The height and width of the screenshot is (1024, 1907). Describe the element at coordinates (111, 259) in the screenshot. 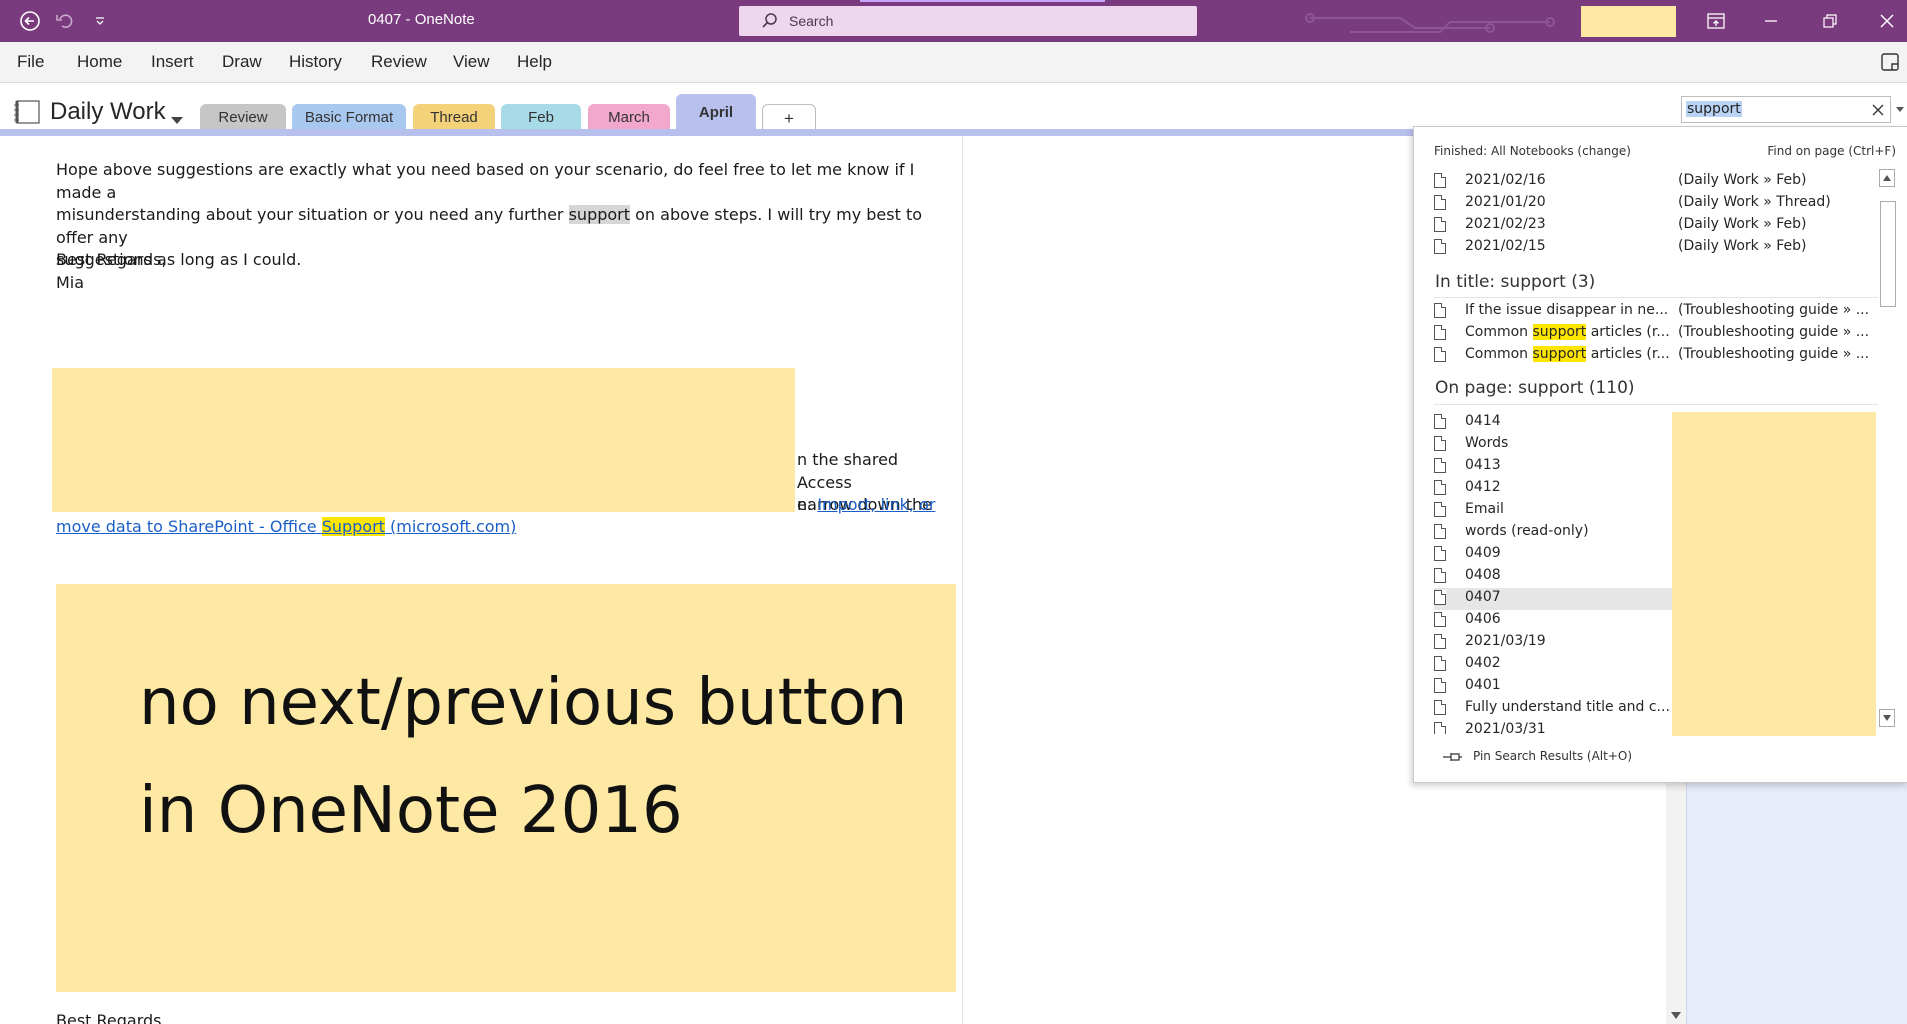

I see `regards-text: Best Regards,` at that location.